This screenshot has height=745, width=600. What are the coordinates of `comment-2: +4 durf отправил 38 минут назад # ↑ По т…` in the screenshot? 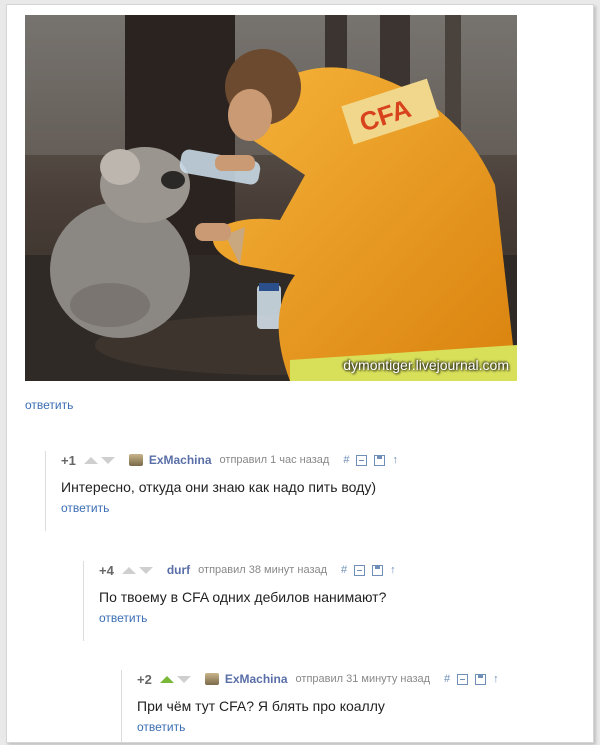 It's located at (335, 601).